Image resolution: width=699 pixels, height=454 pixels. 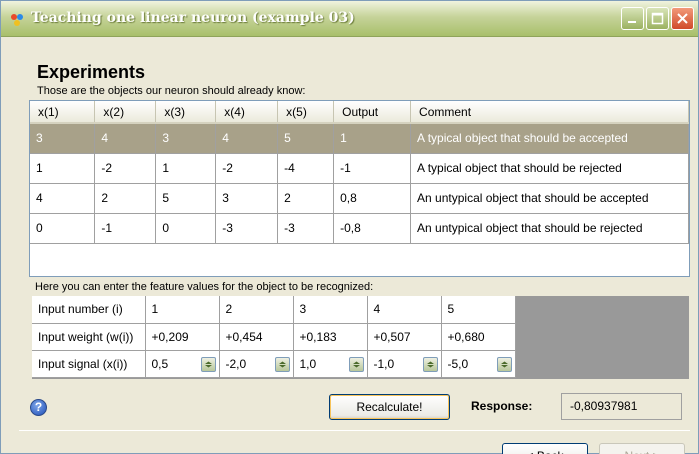 What do you see at coordinates (389, 407) in the screenshot?
I see `recalculate-button: Recalculate!` at bounding box center [389, 407].